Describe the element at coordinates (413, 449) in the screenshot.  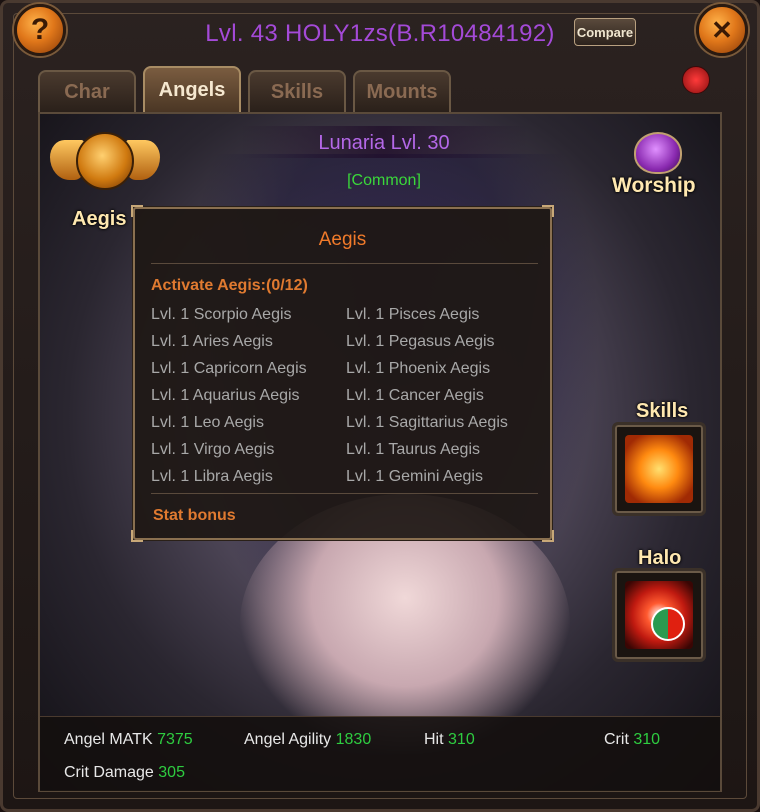
I see `aegis-item: Lvl. 1 Taurus Aegis` at that location.